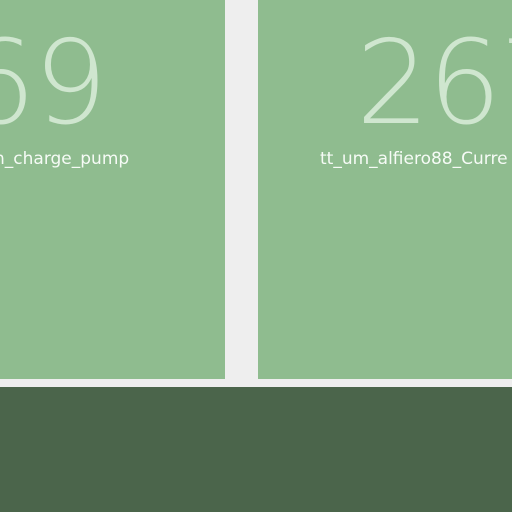 The height and width of the screenshot is (512, 512). I want to click on project-title: h_charge_pump, so click(65, 159).